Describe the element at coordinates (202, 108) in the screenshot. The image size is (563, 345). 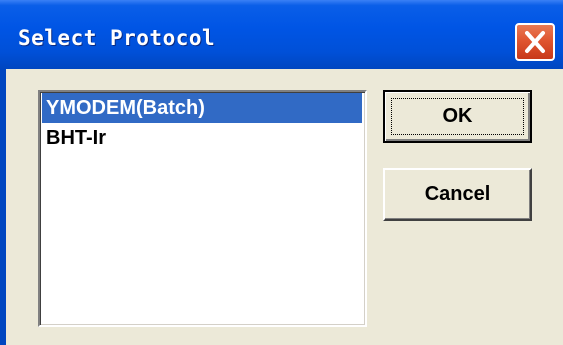
I see `protocol-item-ymodem-batch: YMODEM(Batch)` at that location.